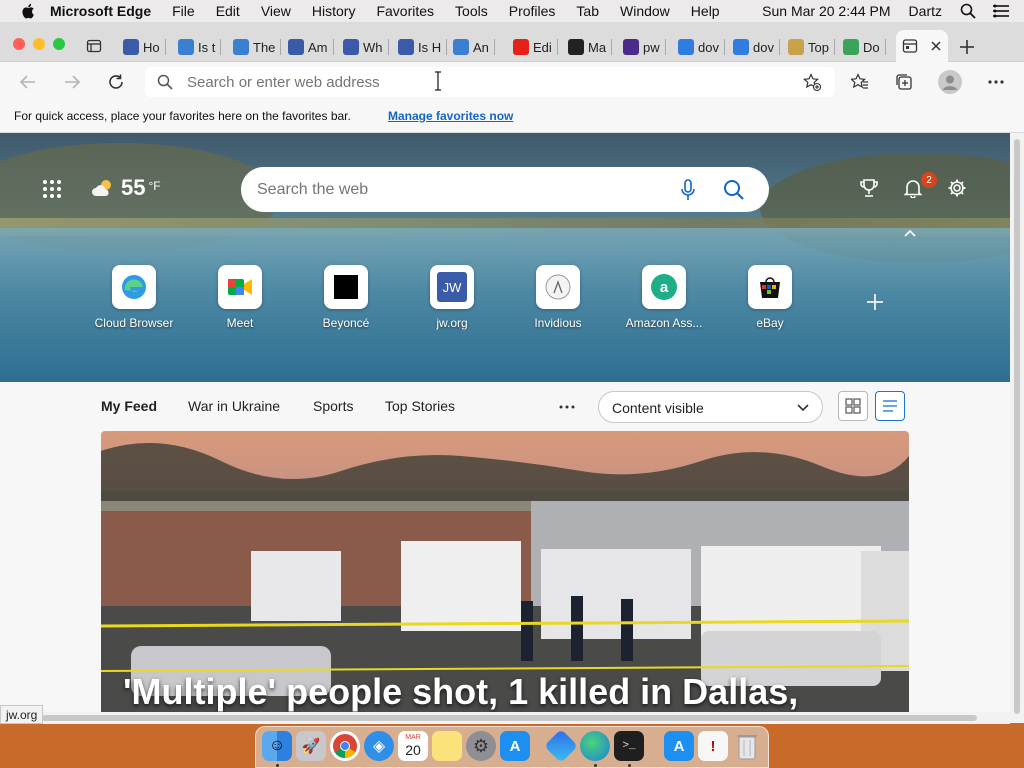 The image size is (1024, 768). Describe the element at coordinates (885, 47) in the screenshot. I see `tab-separator` at that location.